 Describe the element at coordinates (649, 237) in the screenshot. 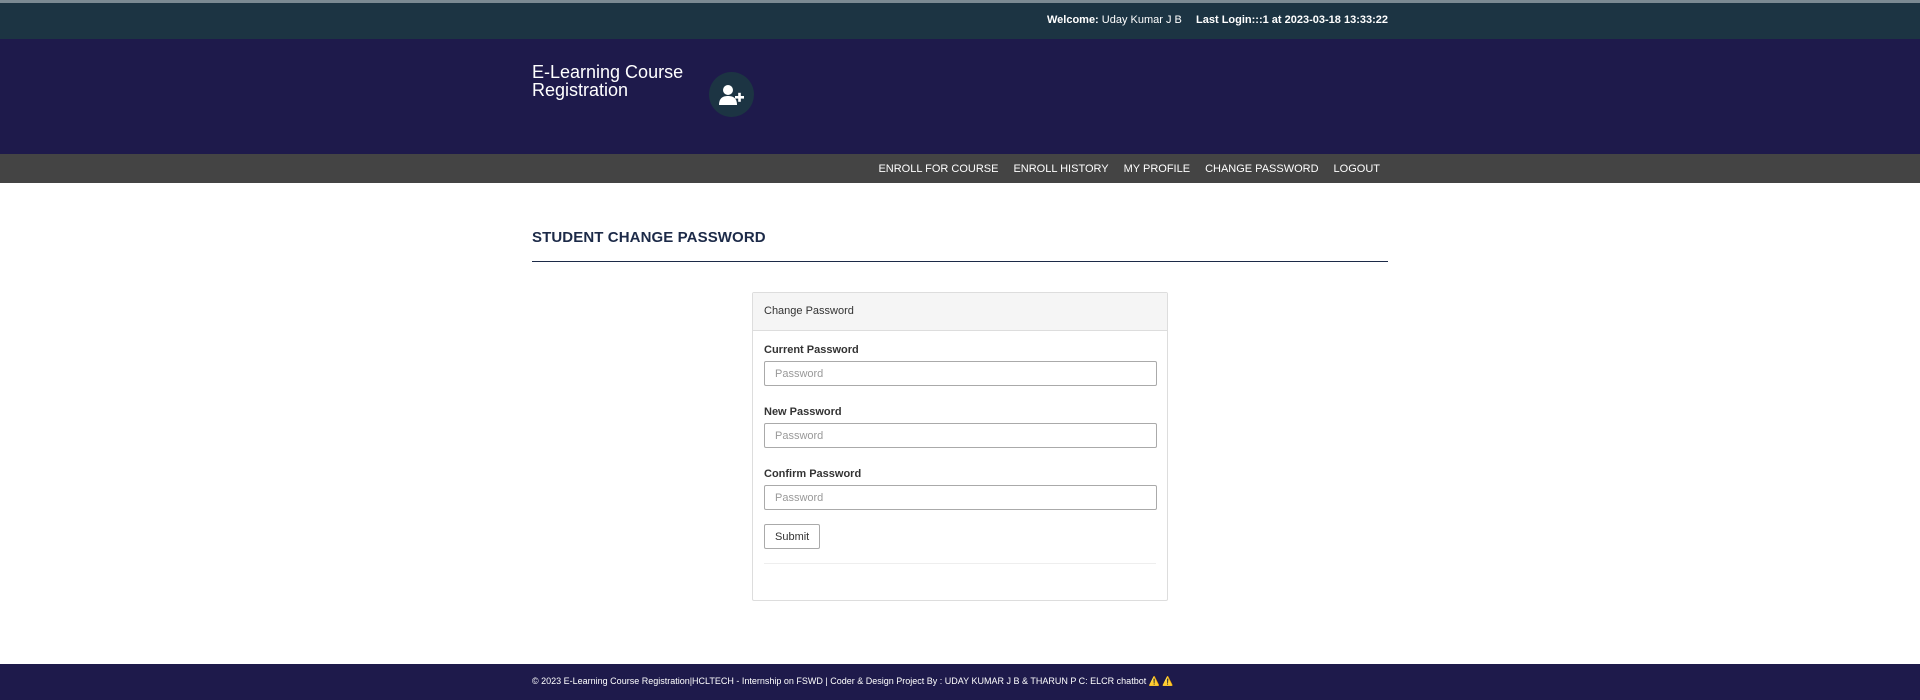

I see `page-title: STUDENT CHANGE PASSWORD` at that location.